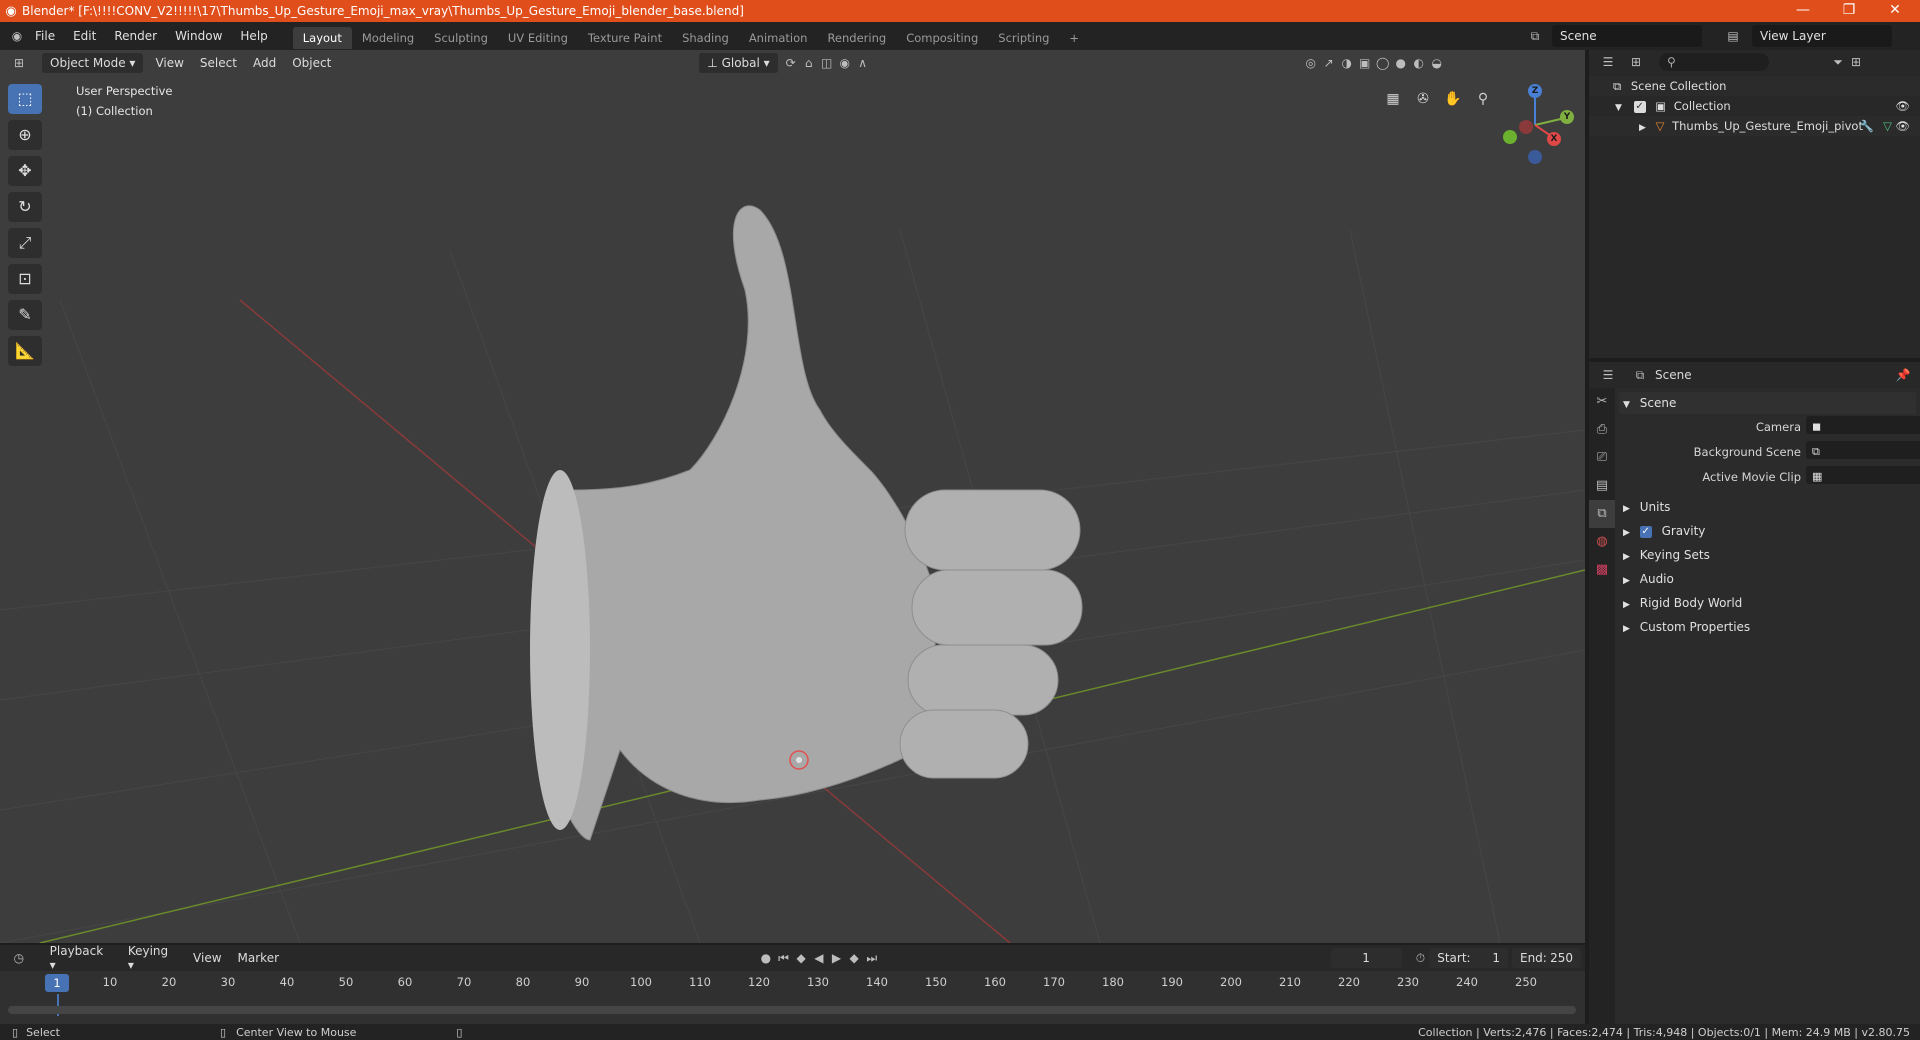  I want to click on viewport-menu-view: View, so click(169, 63).